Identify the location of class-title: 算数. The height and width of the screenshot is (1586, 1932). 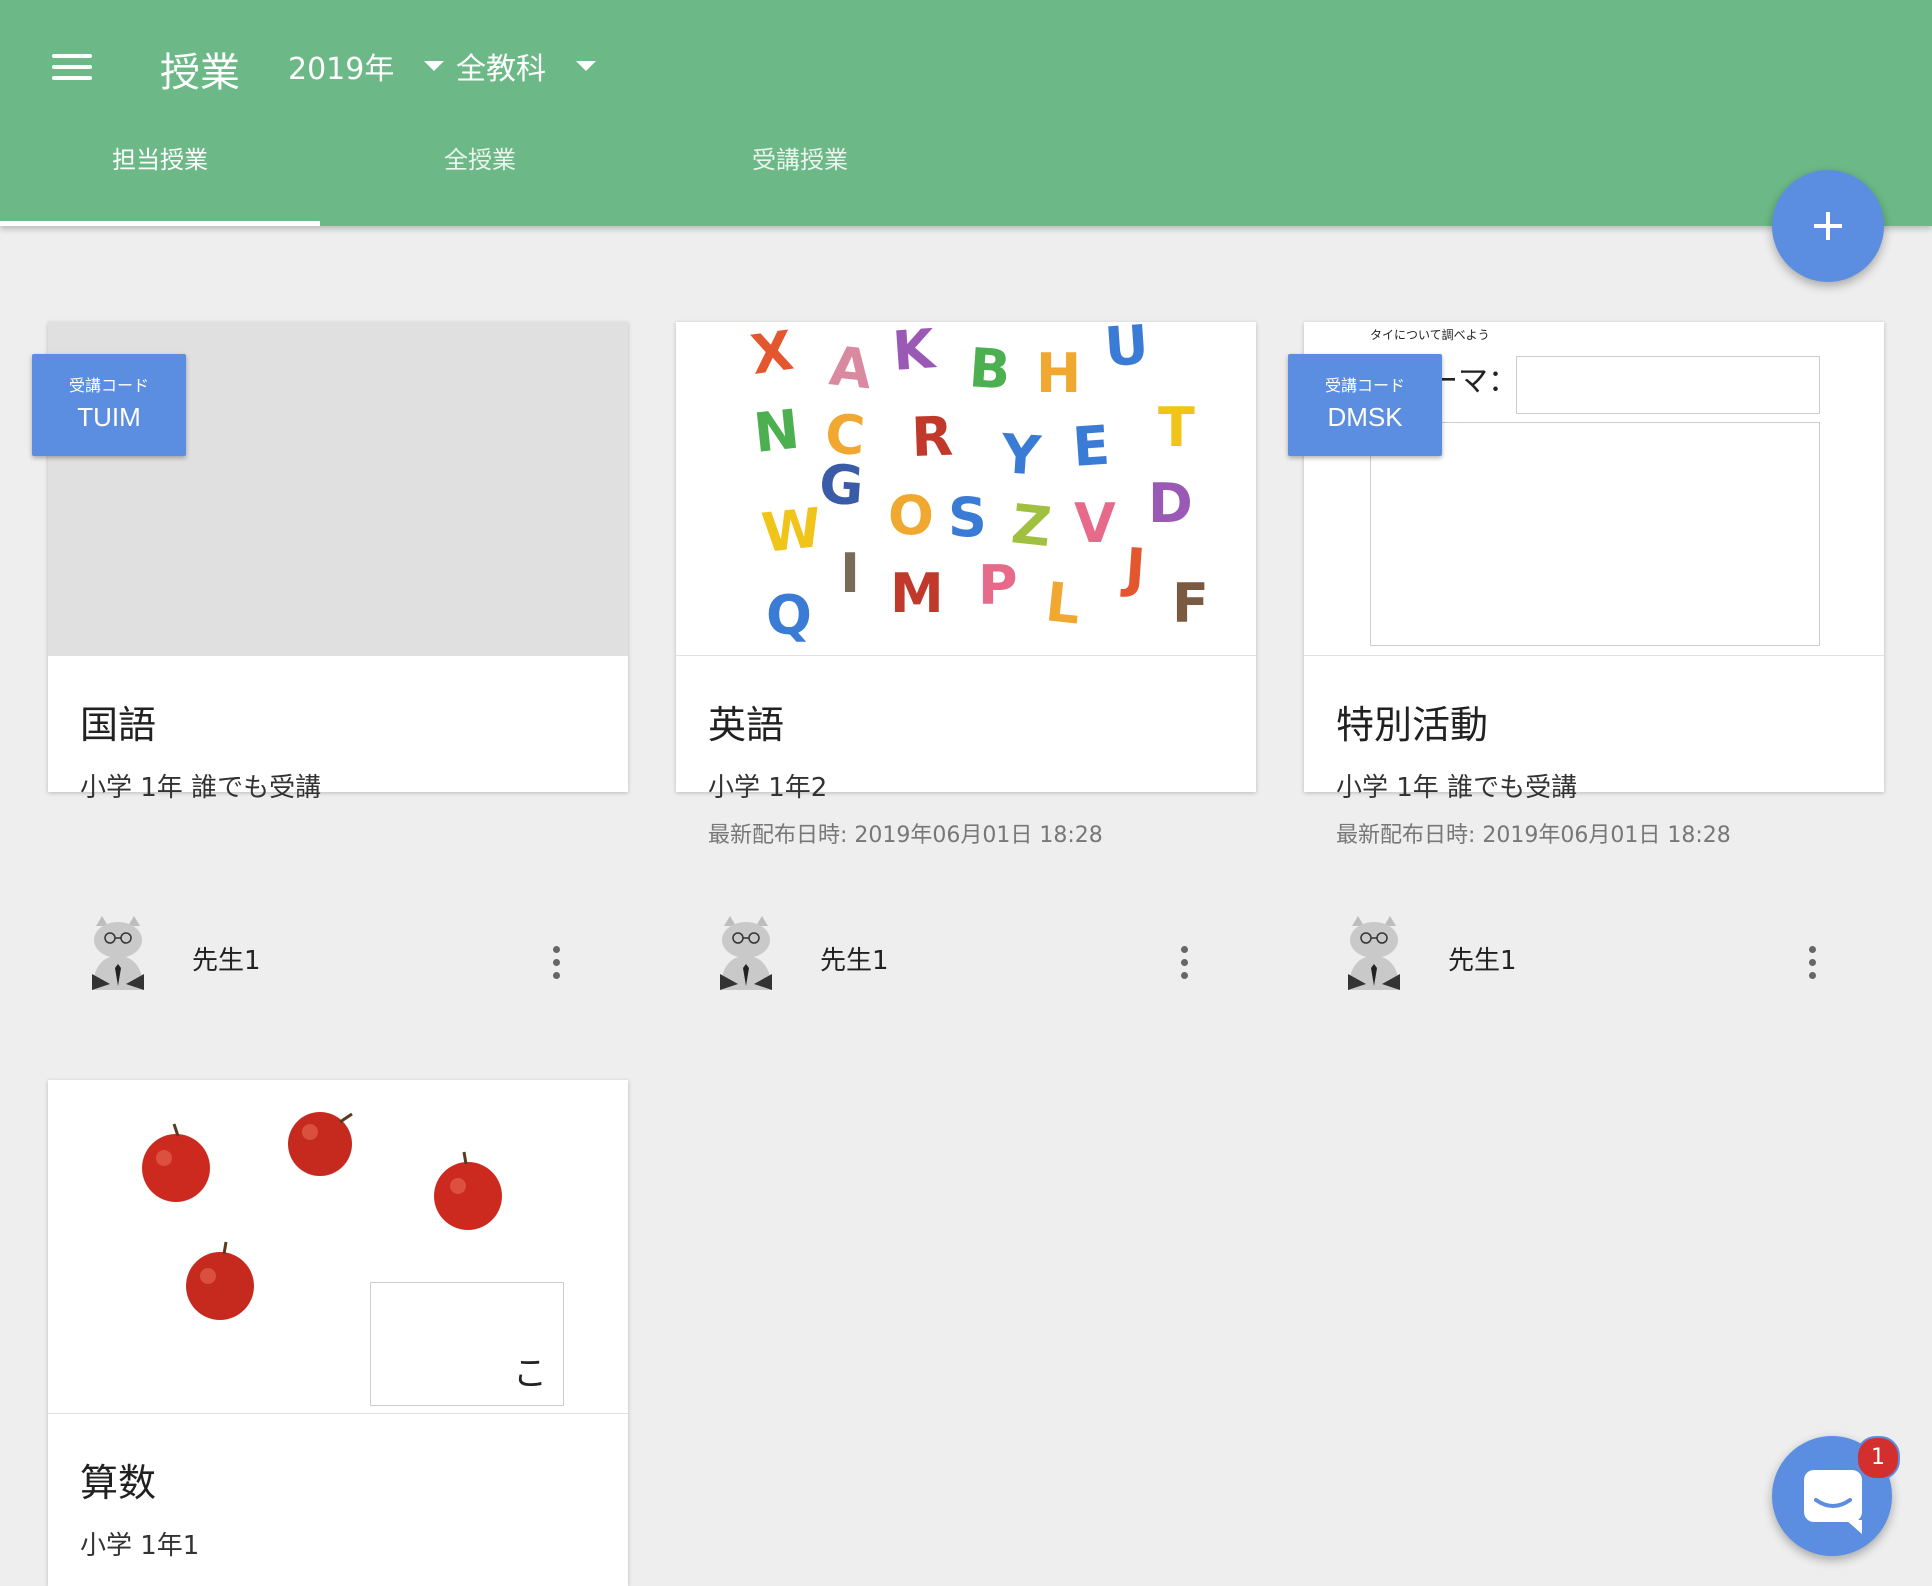
(118, 1483).